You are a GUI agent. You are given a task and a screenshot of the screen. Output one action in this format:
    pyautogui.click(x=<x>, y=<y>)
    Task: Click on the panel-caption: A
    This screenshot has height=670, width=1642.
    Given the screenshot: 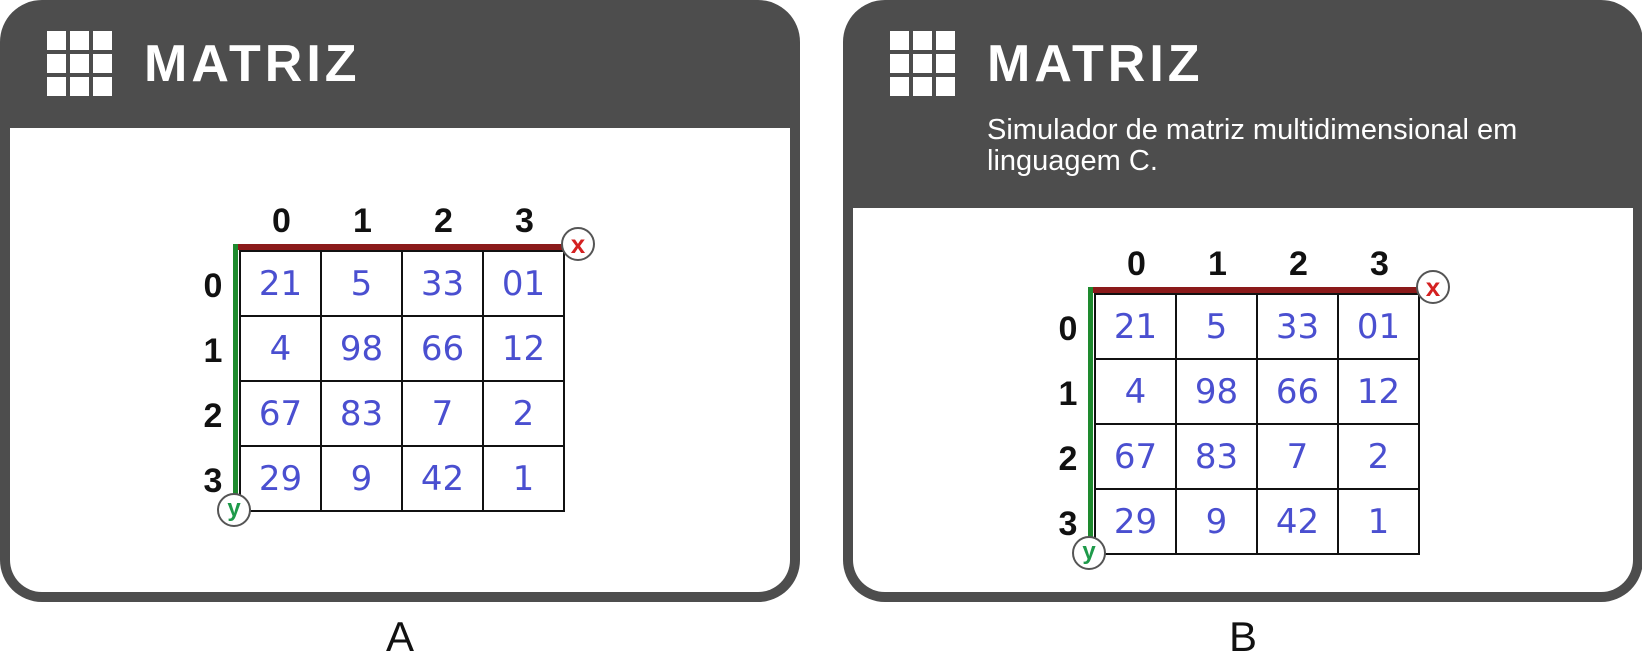 What is the action you would take?
    pyautogui.click(x=399, y=636)
    